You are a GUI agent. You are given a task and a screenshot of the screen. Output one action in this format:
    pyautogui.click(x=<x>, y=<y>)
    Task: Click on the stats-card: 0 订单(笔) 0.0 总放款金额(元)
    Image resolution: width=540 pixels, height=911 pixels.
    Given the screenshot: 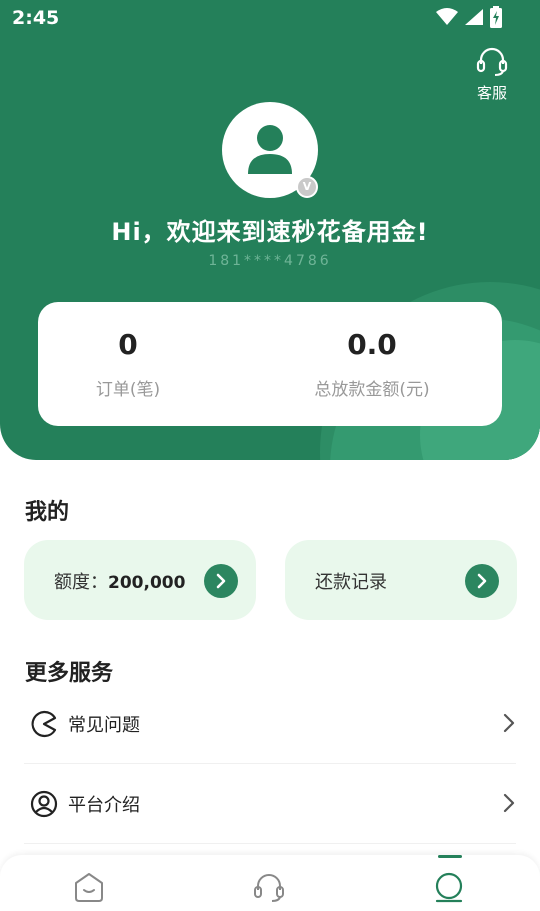 What is the action you would take?
    pyautogui.click(x=270, y=364)
    